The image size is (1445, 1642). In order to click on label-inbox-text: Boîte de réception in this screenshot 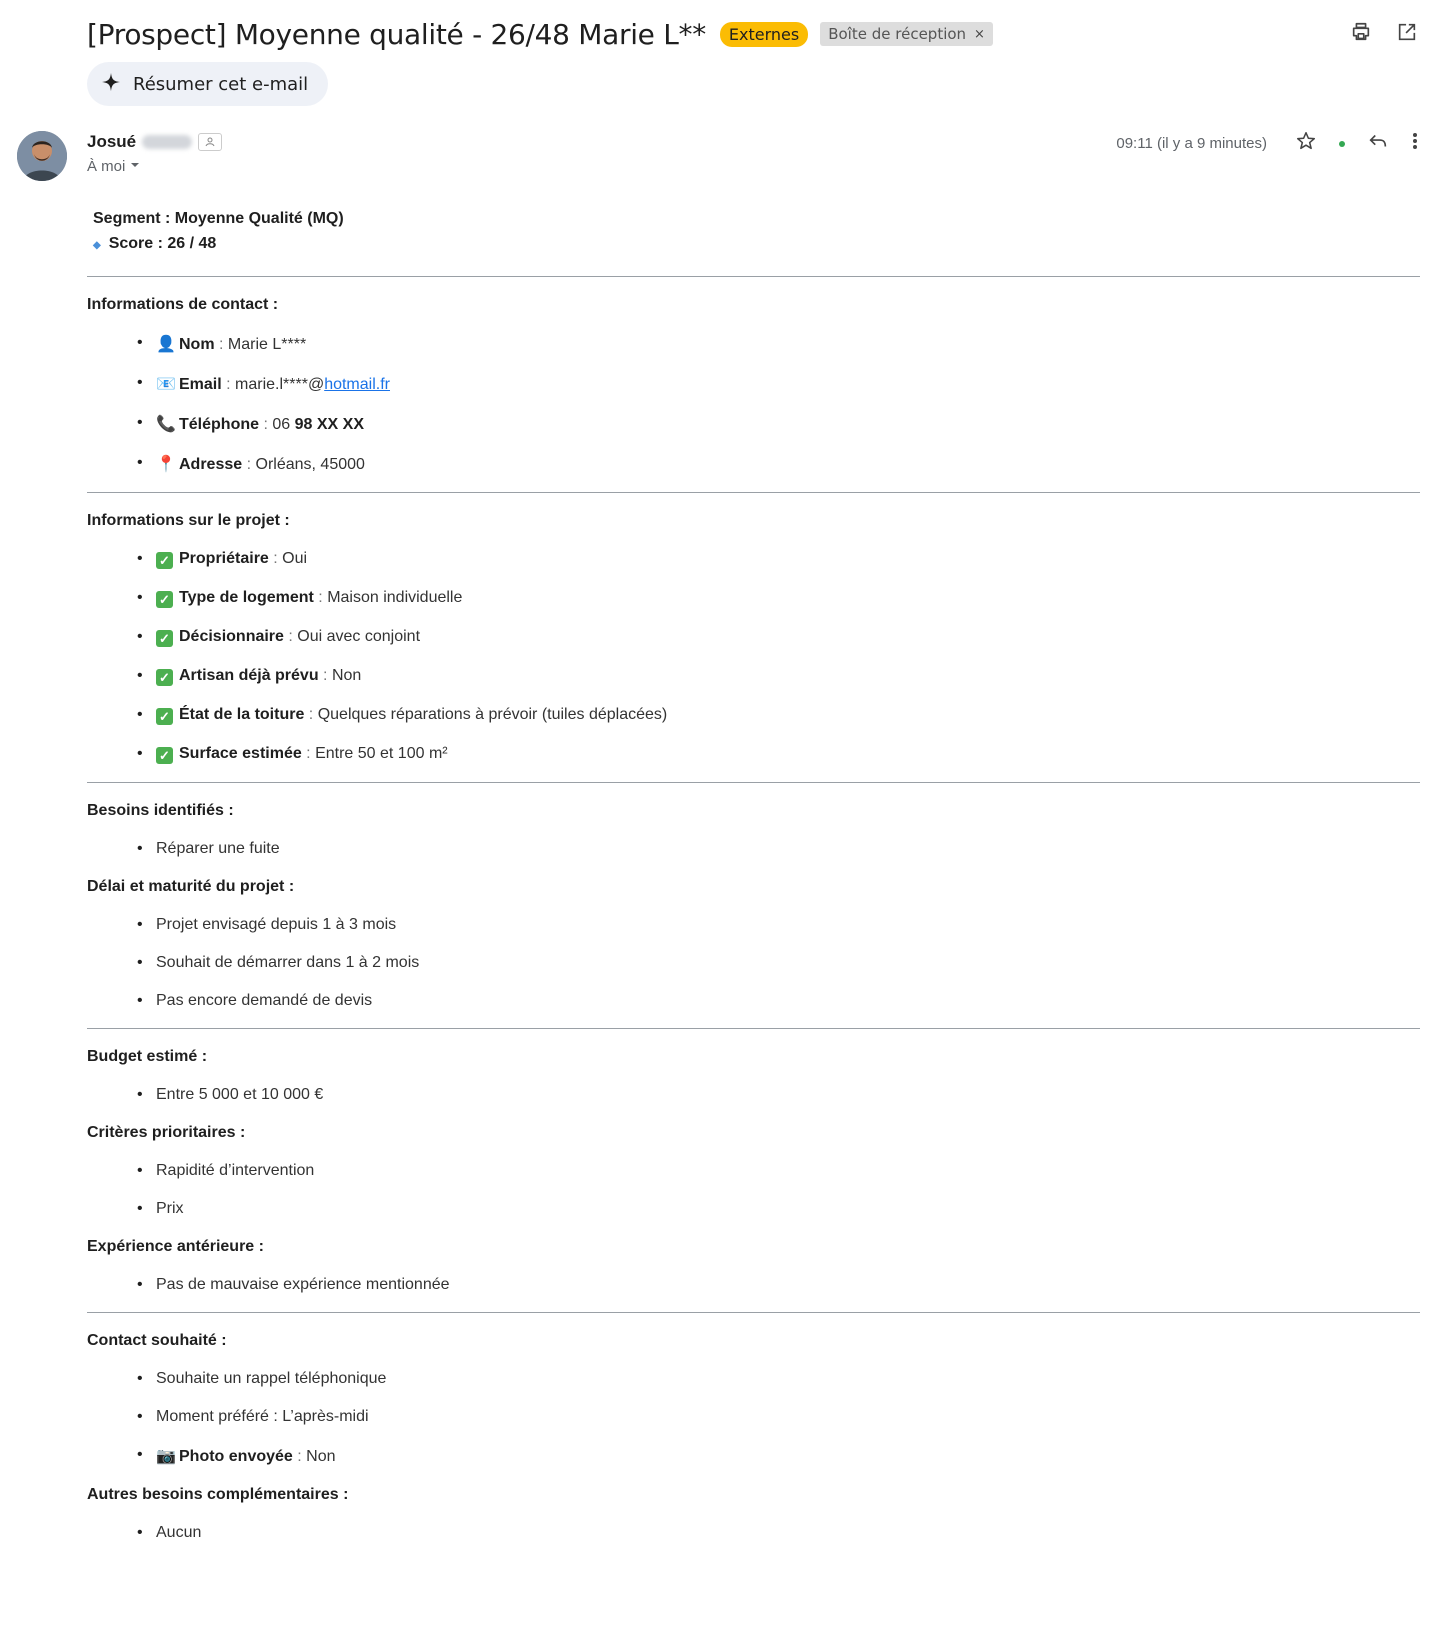, I will do `click(897, 34)`.